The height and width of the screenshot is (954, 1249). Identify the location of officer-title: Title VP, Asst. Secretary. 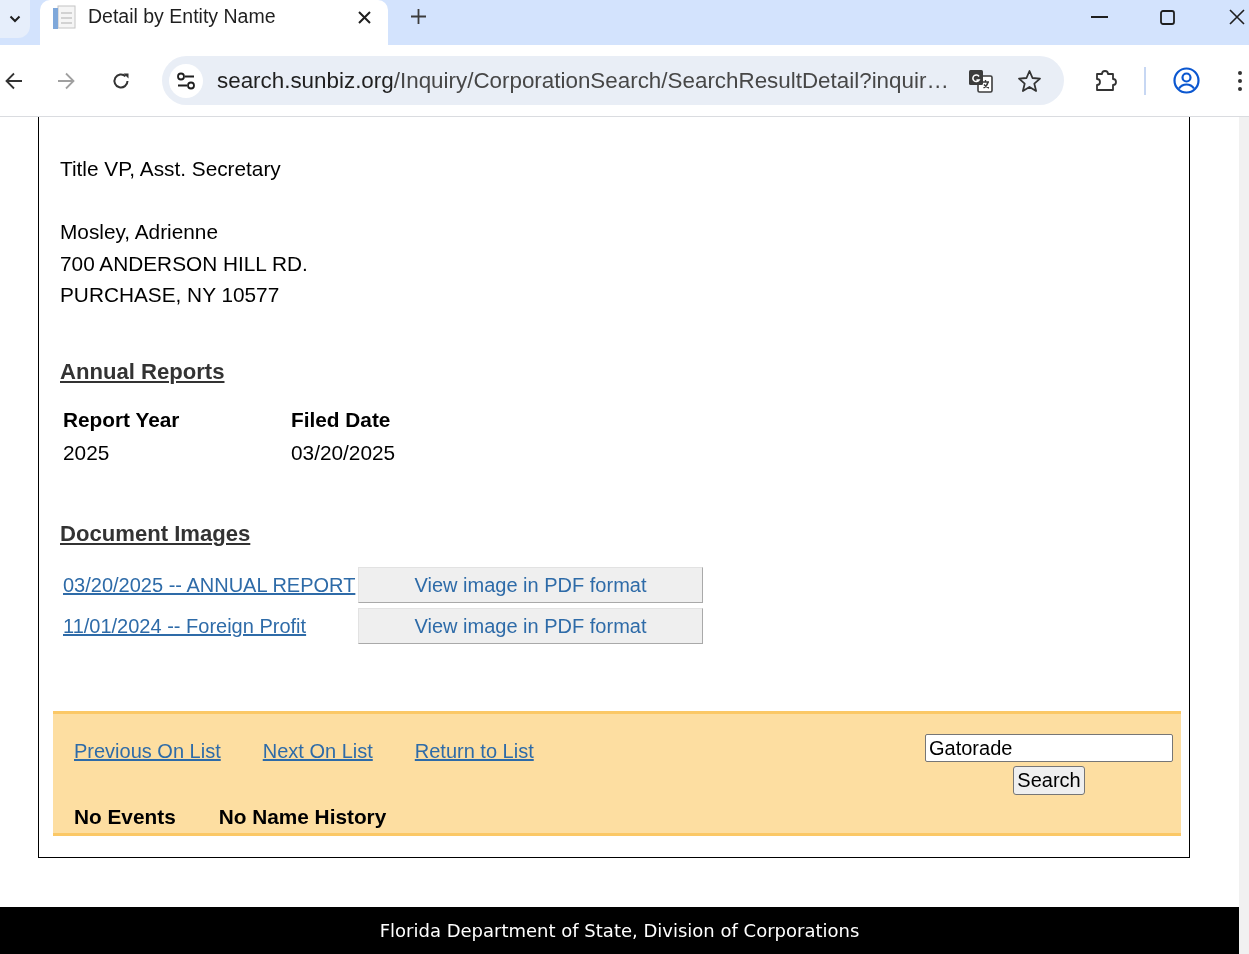
(170, 169).